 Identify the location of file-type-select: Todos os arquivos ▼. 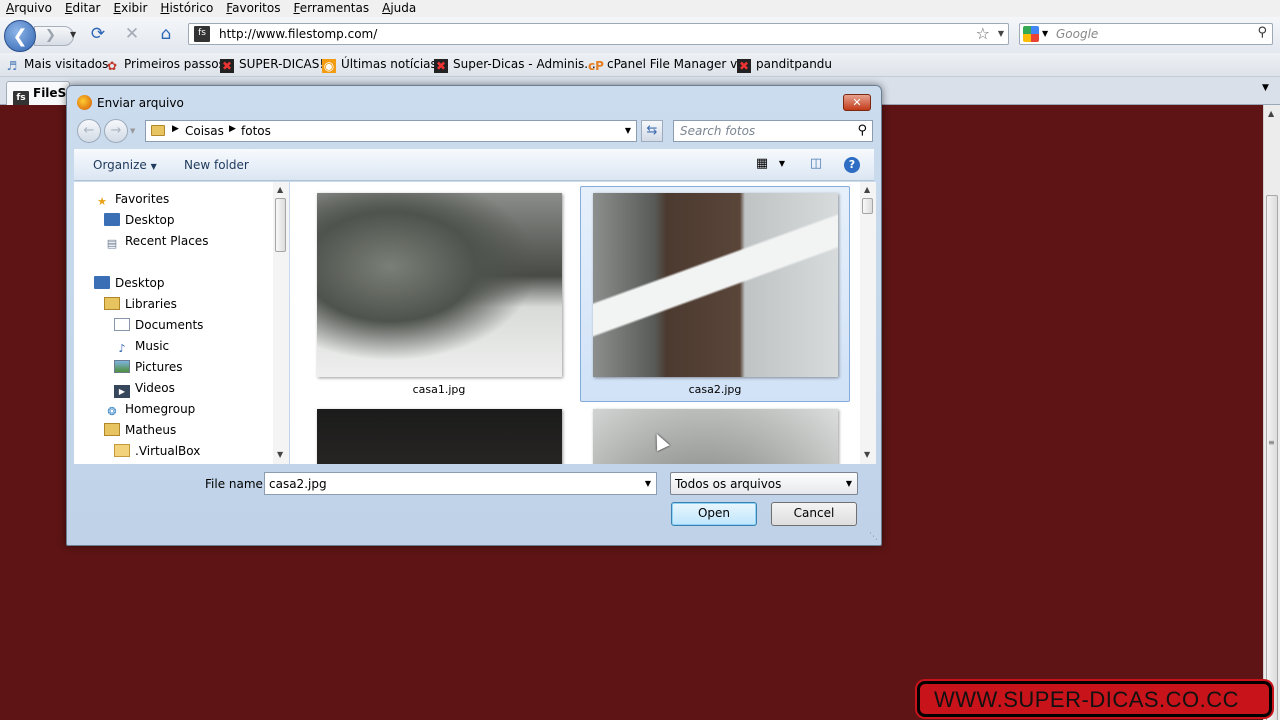
(764, 483).